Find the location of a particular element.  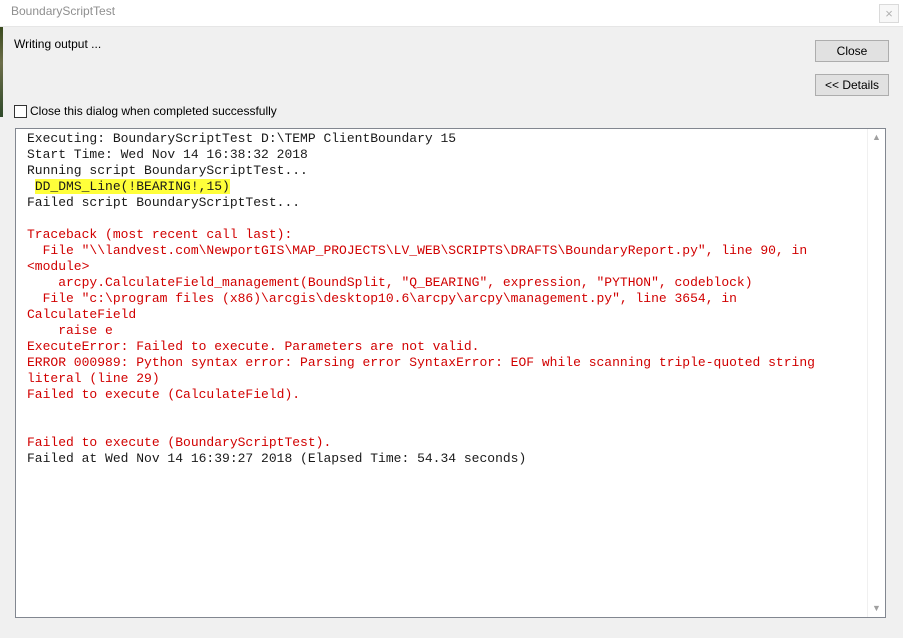

log-line: raise e is located at coordinates (70, 330).